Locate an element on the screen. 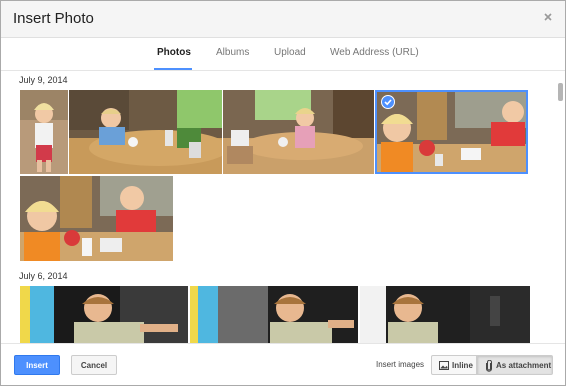 The height and width of the screenshot is (386, 566). cancel-button: Cancel is located at coordinates (94, 365).